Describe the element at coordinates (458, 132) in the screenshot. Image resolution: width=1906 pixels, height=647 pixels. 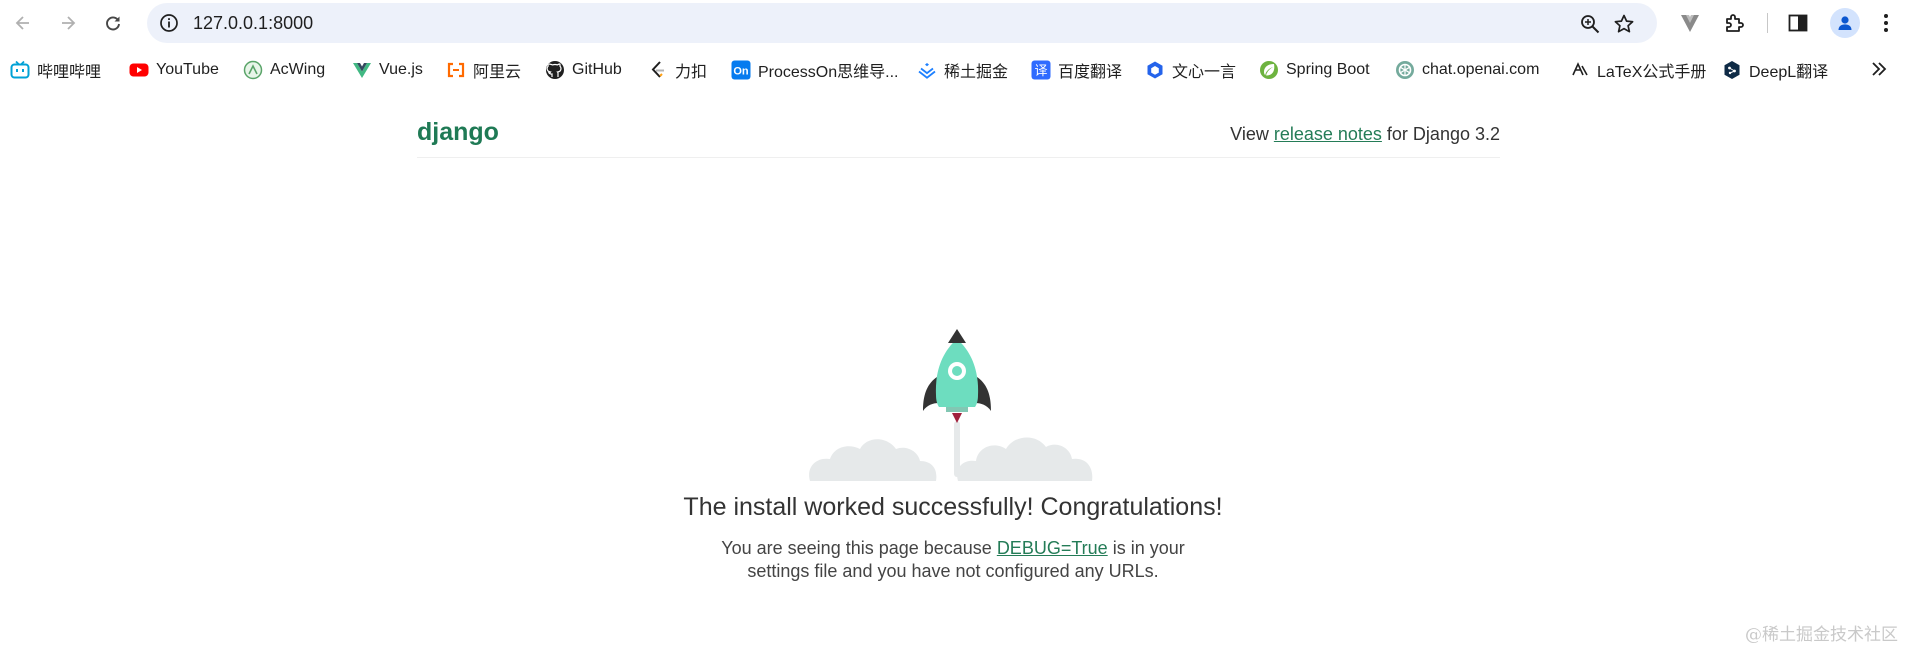
I see `django-logo: django` at that location.